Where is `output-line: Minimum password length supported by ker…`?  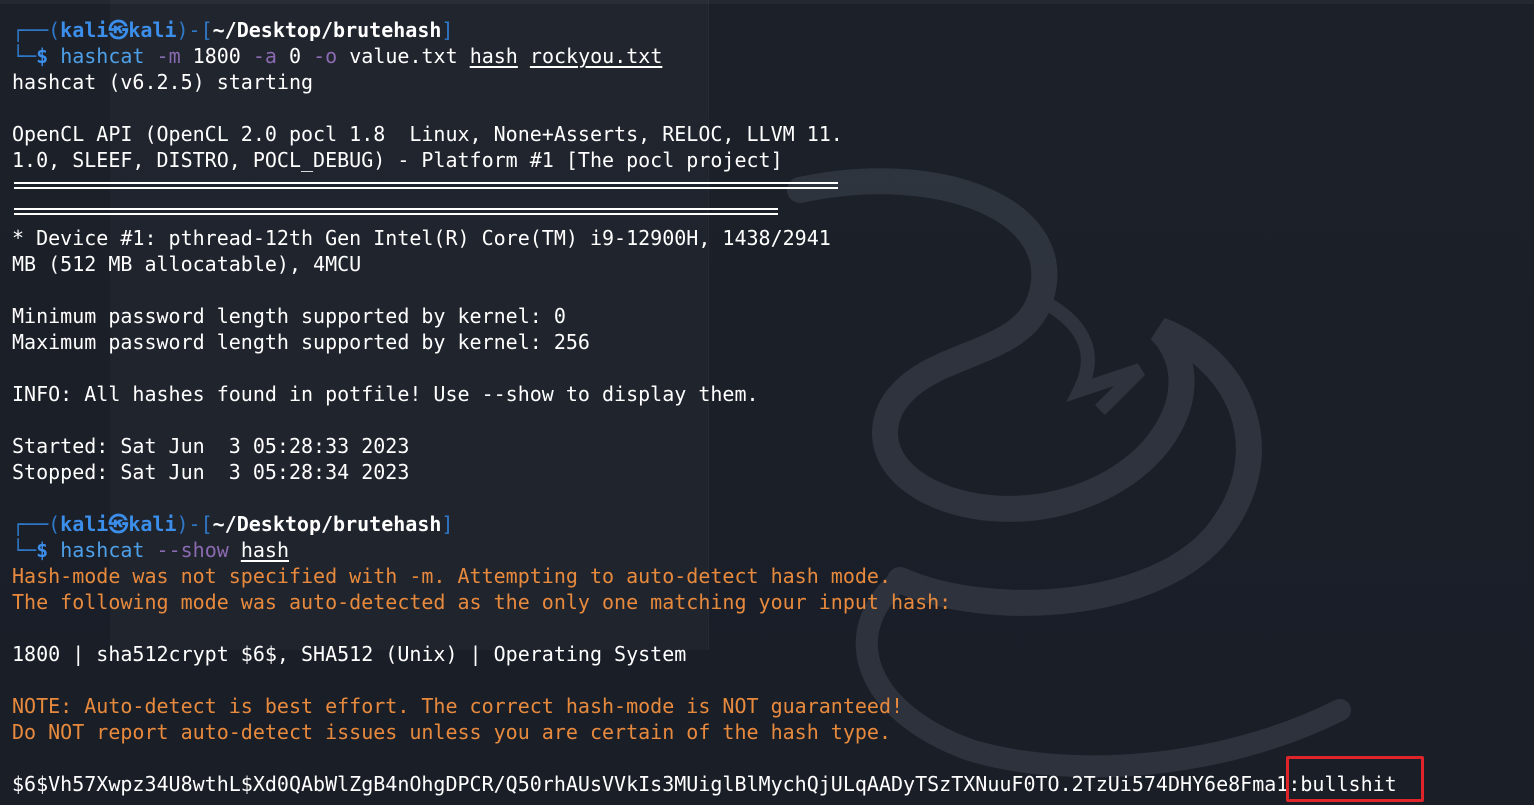 output-line: Minimum password length supported by ker… is located at coordinates (289, 316).